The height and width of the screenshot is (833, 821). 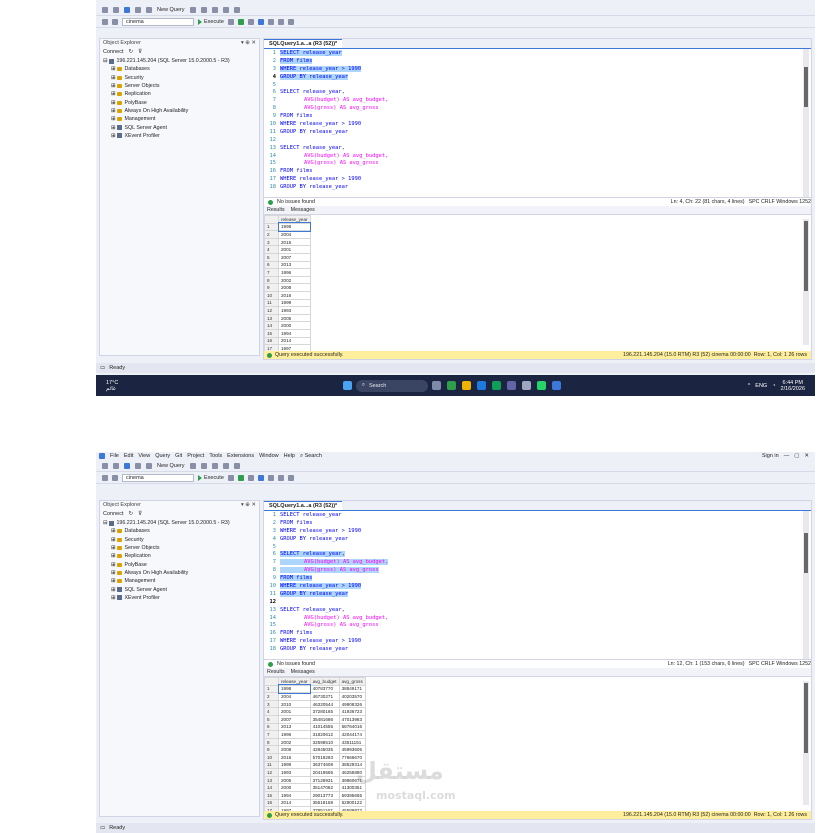 I want to click on column-header: avg_budget, so click(x=324, y=681).